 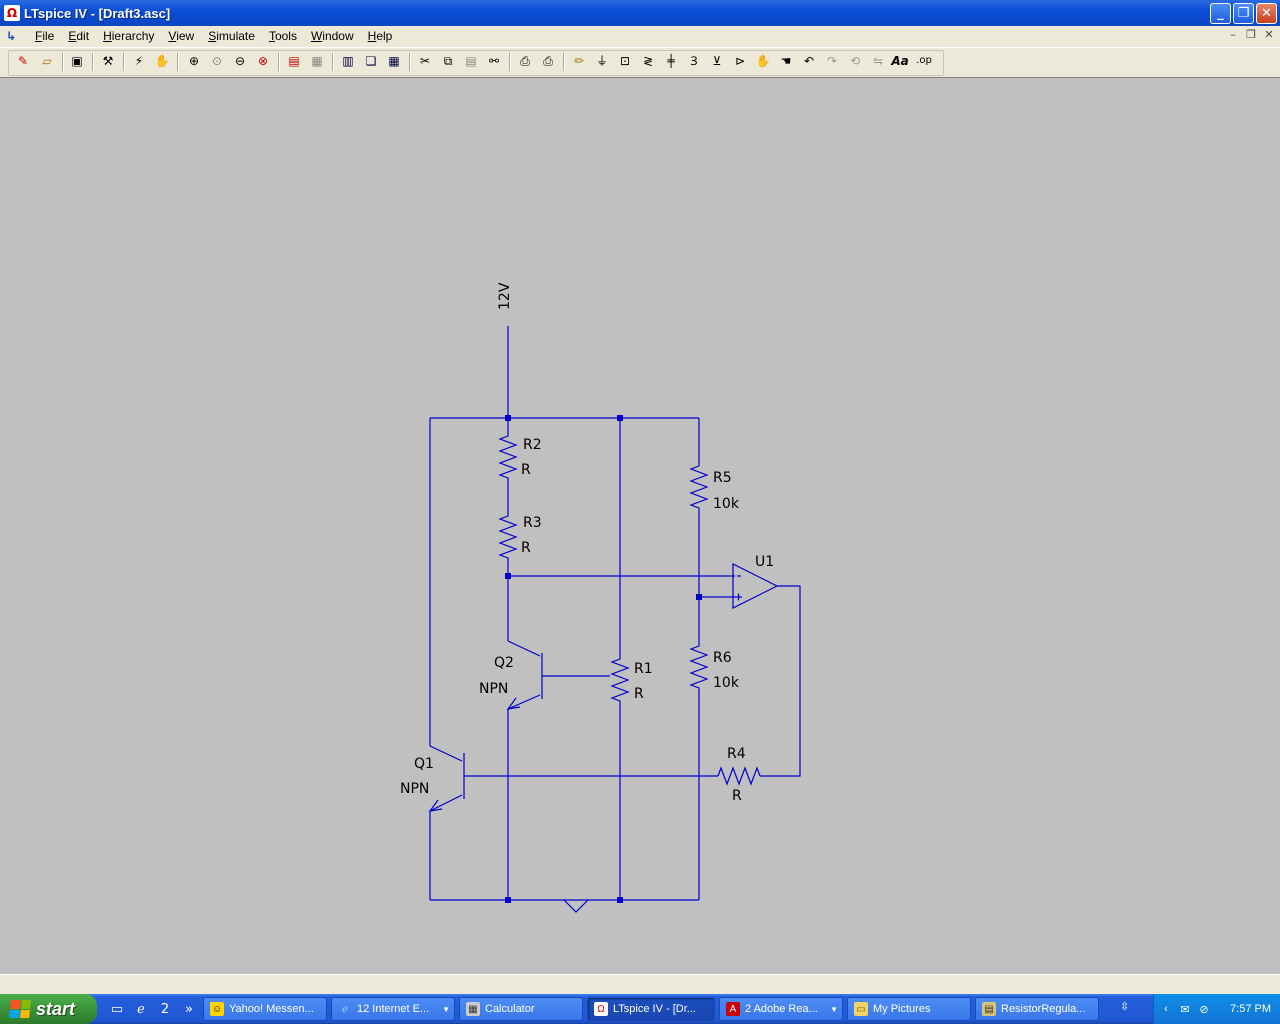 I want to click on redo-icon: ↷, so click(x=832, y=61).